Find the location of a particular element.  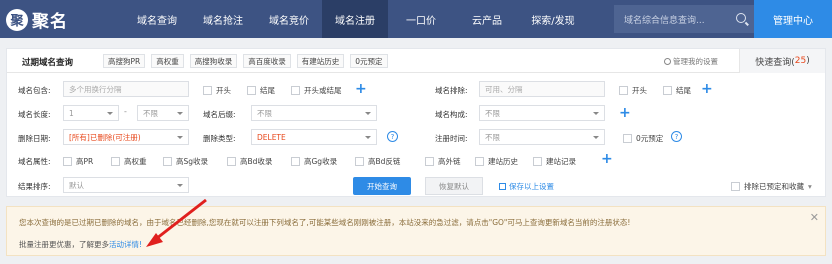

zero-preorder-checkbox: 0元预定 is located at coordinates (643, 138).